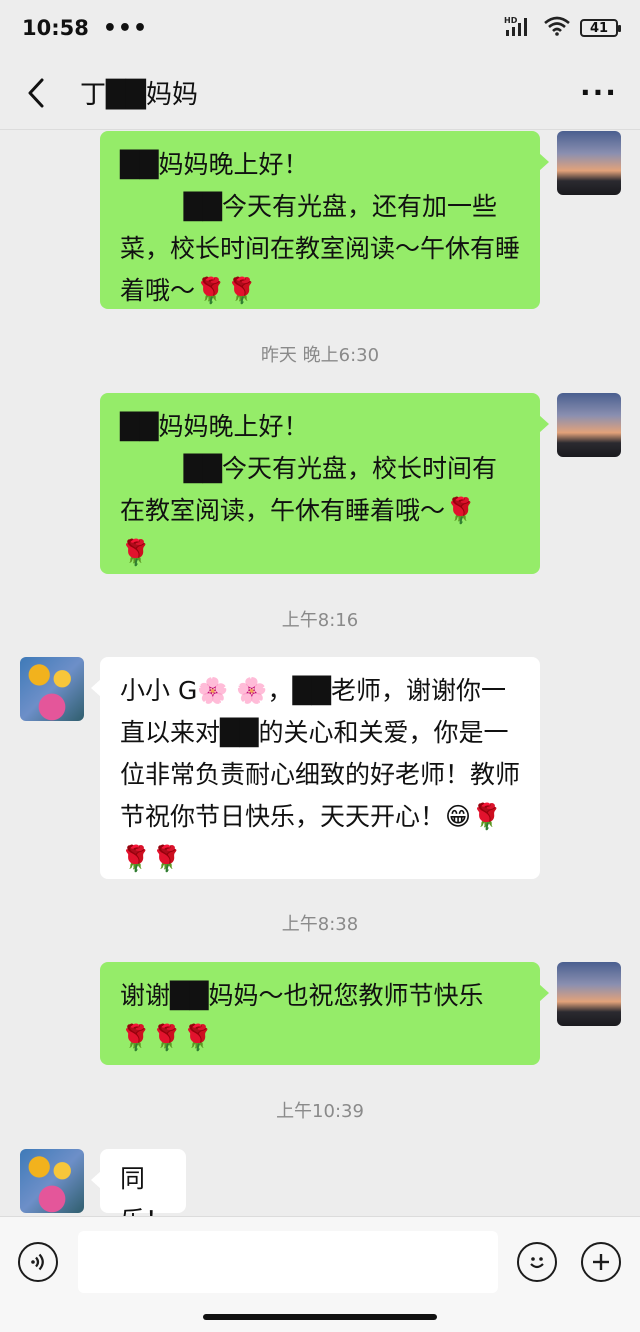  What do you see at coordinates (125, 28) in the screenshot?
I see `notification-dots-icon: •••` at bounding box center [125, 28].